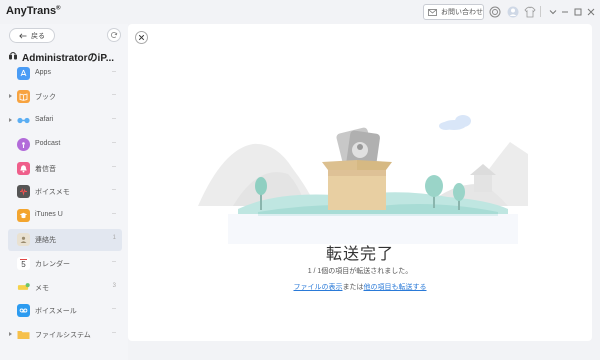 The image size is (600, 360). What do you see at coordinates (65, 216) in the screenshot?
I see `sidebar-item-itunes-u: iTunes U --` at bounding box center [65, 216].